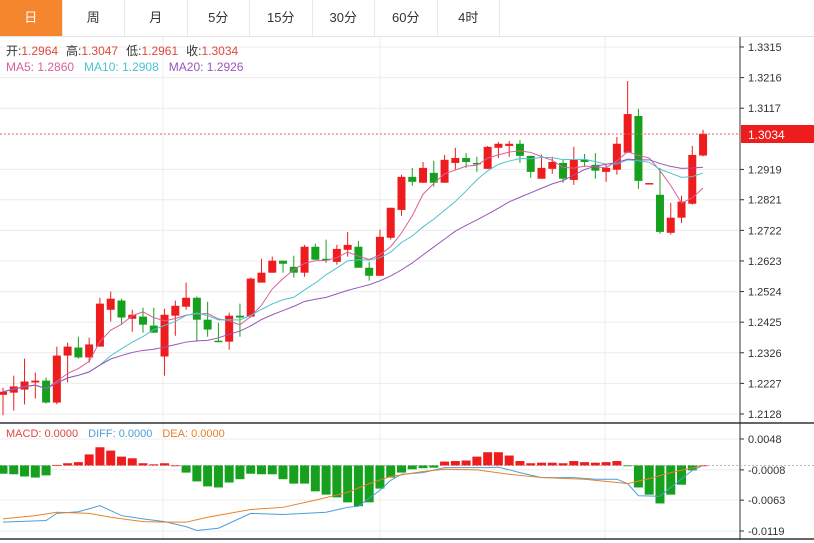 Image resolution: width=814 pixels, height=543 pixels. Describe the element at coordinates (133, 51) in the screenshot. I see `low-label: 低:` at that location.